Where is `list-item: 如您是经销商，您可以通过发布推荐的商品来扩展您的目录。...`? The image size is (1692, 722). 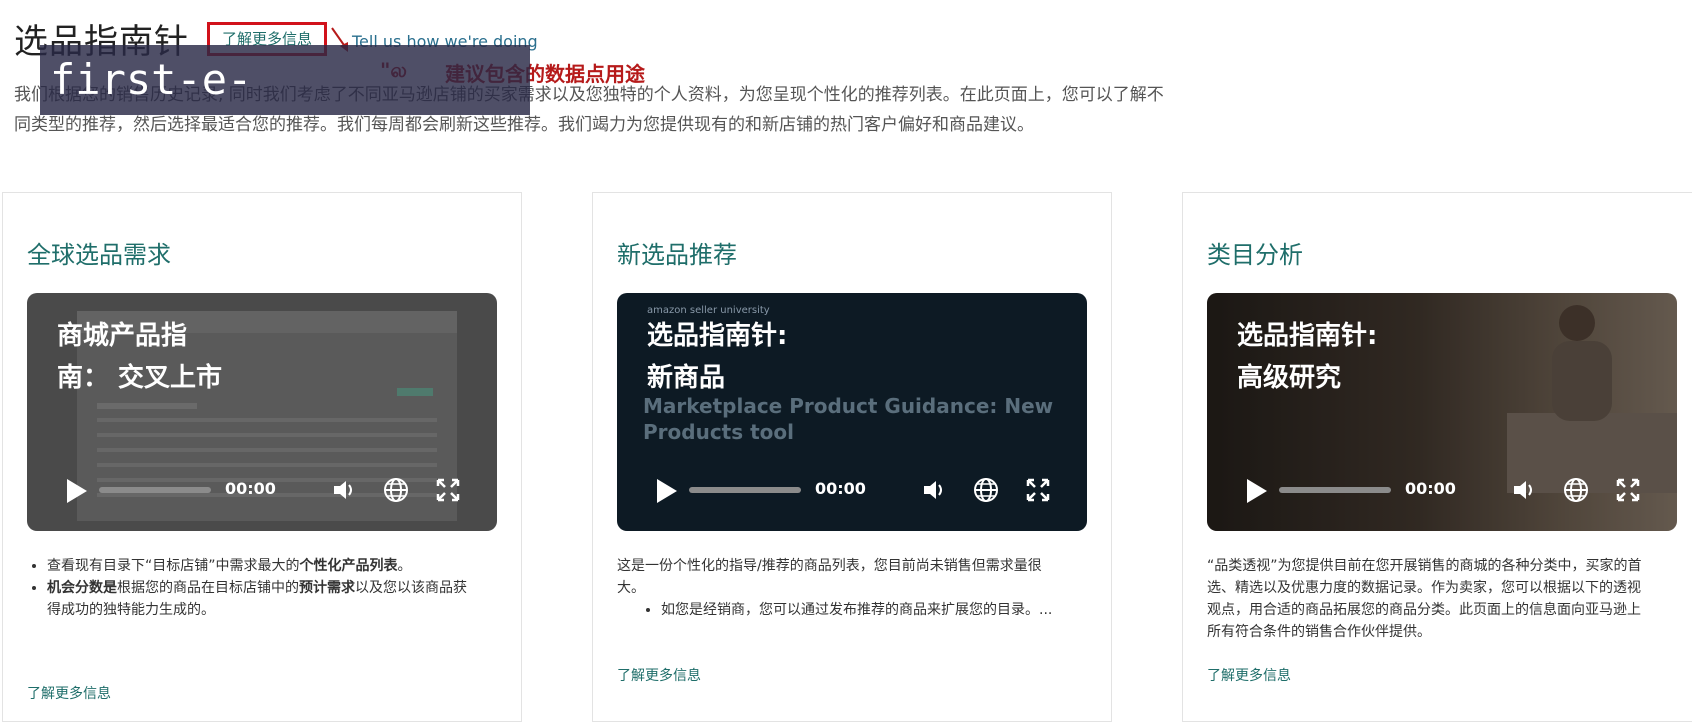
list-item: 如您是经销商，您可以通过发布推荐的商品来扩展您的目录。... is located at coordinates (859, 610).